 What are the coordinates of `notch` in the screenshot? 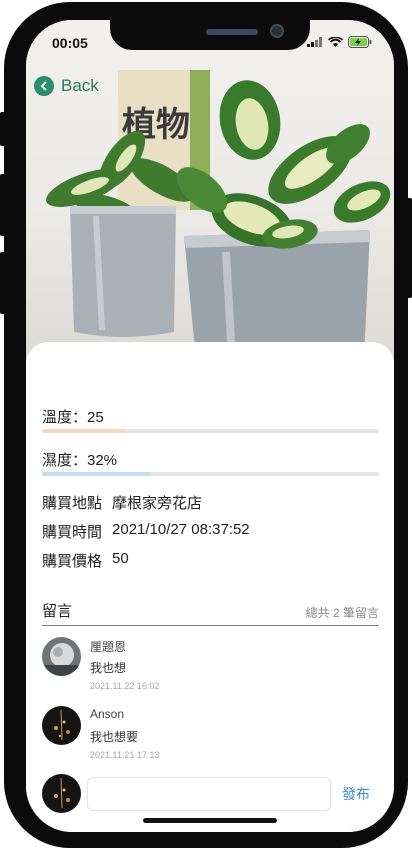 It's located at (210, 35).